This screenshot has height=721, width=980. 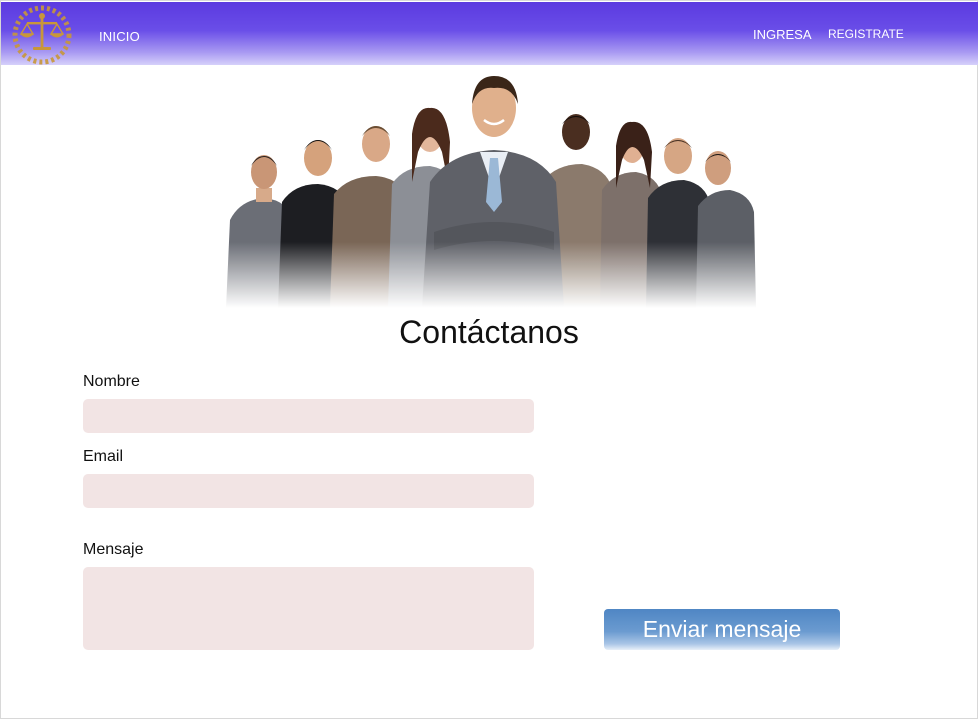 What do you see at coordinates (866, 34) in the screenshot?
I see `nav-registrate-link: REGISTRATE` at bounding box center [866, 34].